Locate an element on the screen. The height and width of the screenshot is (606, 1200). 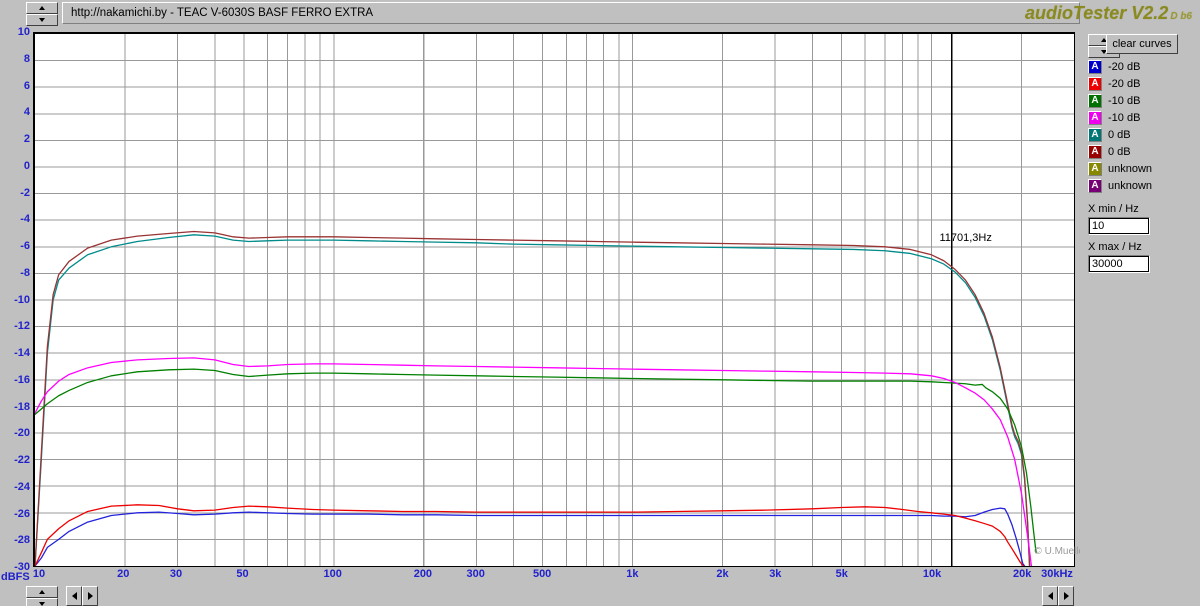
y-axis-tick-label: 2 is located at coordinates (26, 139).